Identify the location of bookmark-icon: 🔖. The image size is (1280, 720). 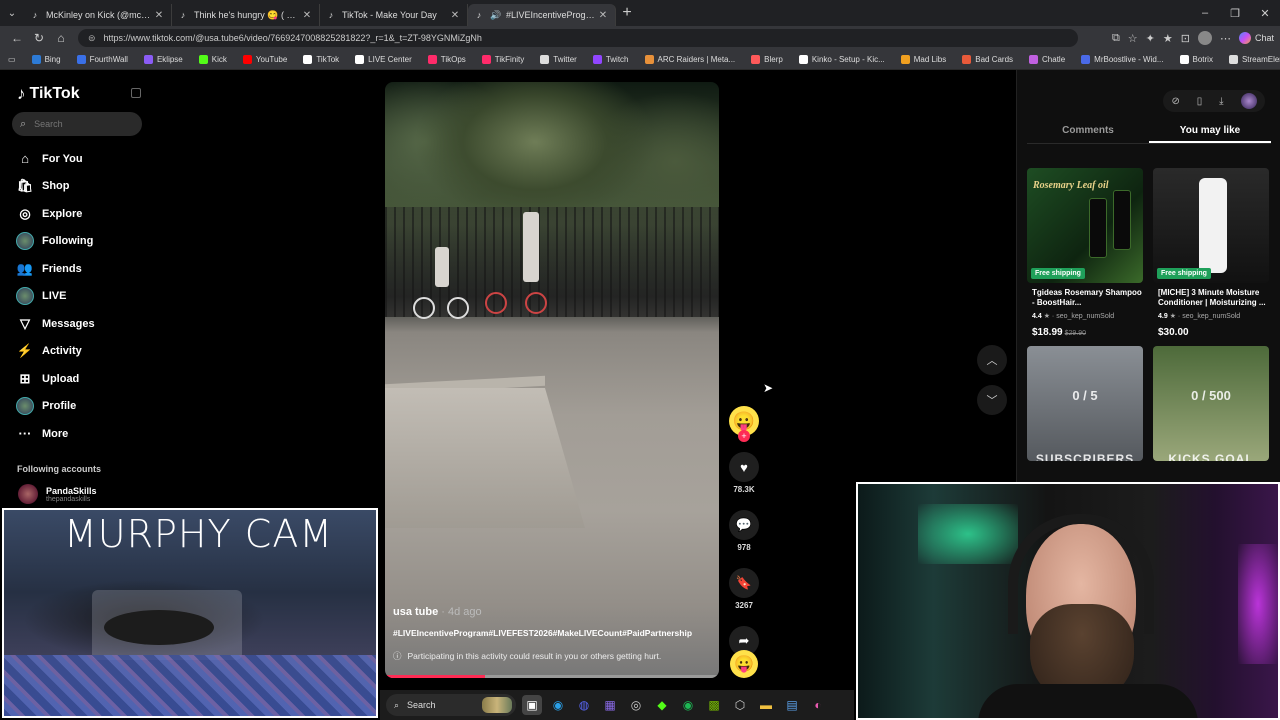
(744, 583).